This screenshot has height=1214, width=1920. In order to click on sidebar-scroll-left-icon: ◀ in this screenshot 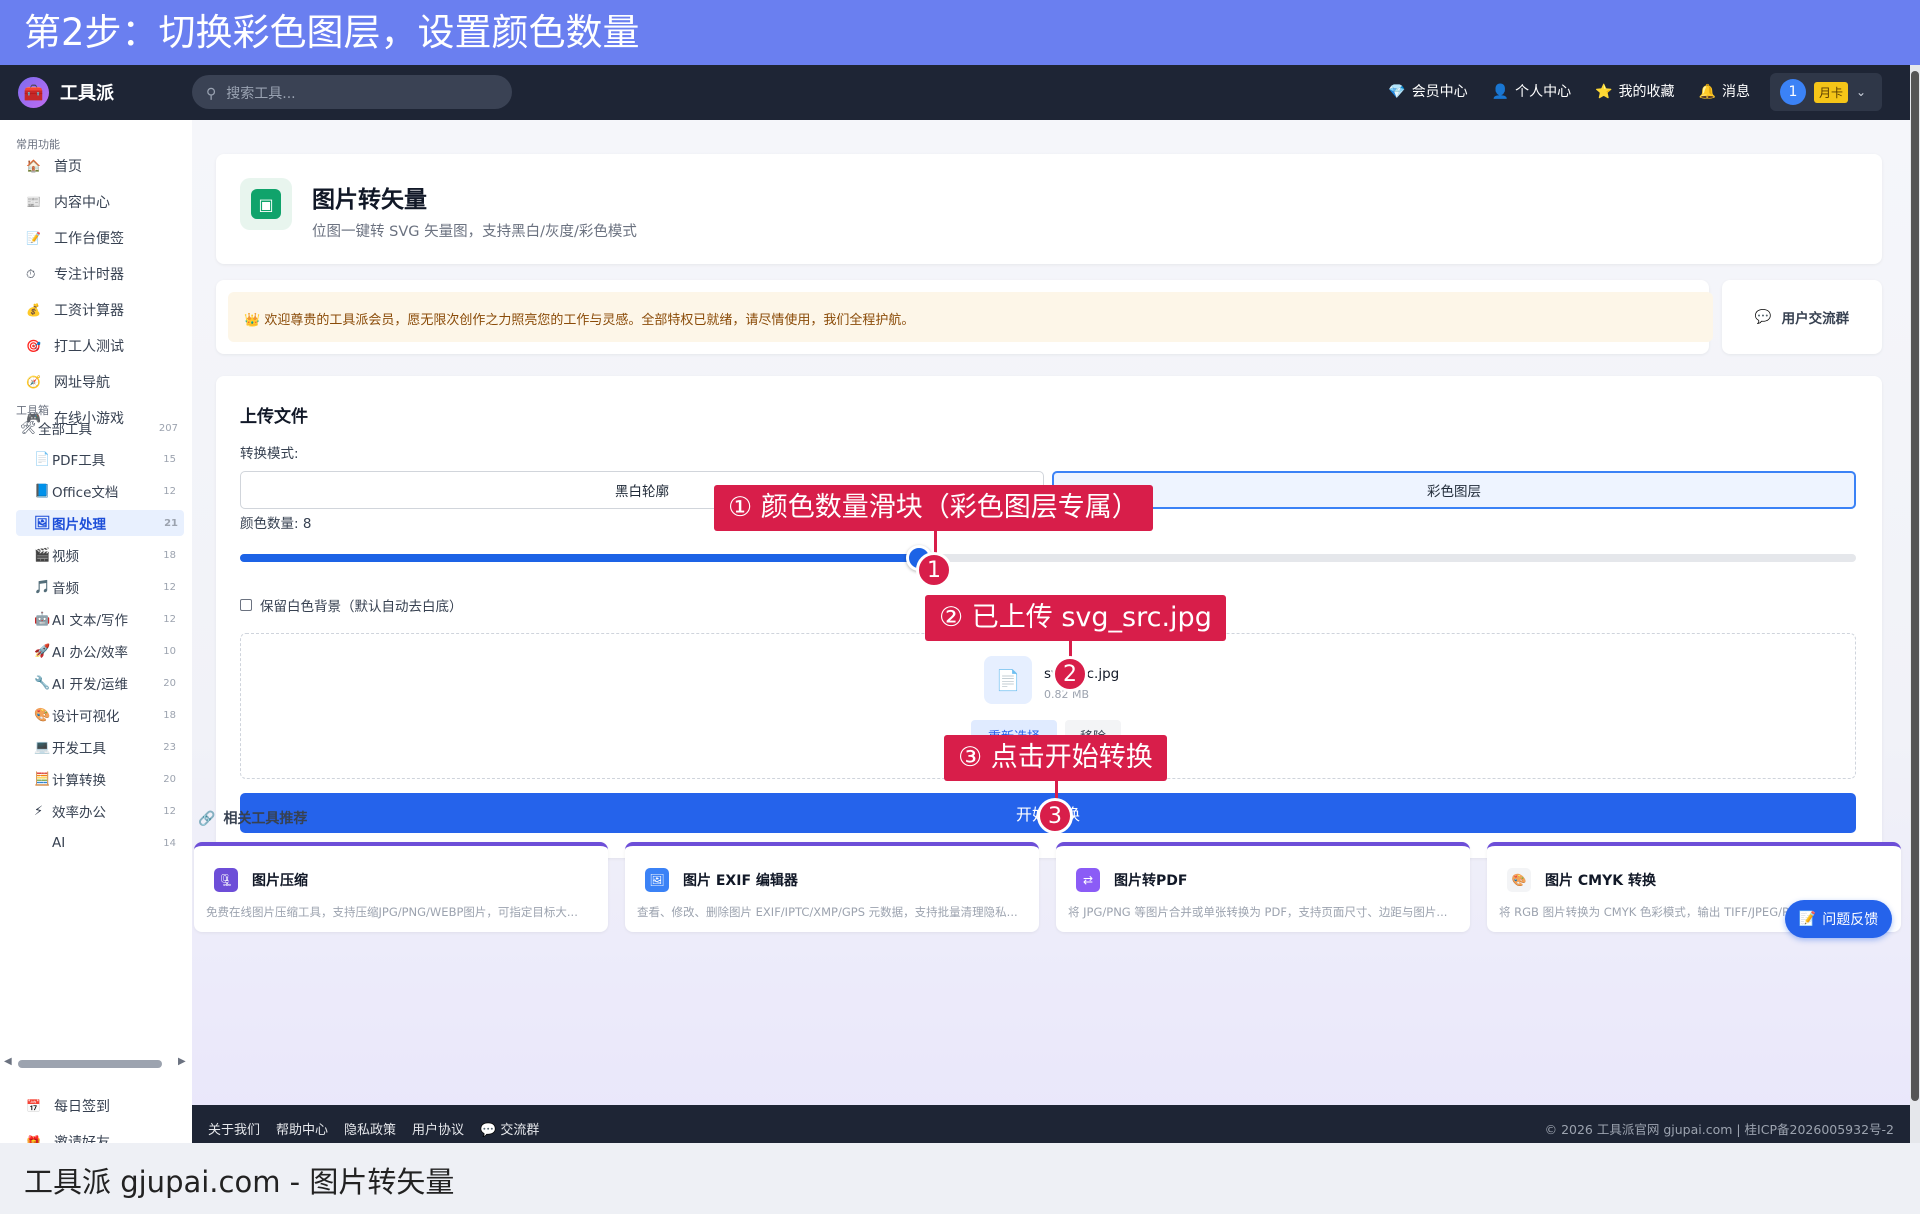, I will do `click(8, 1061)`.